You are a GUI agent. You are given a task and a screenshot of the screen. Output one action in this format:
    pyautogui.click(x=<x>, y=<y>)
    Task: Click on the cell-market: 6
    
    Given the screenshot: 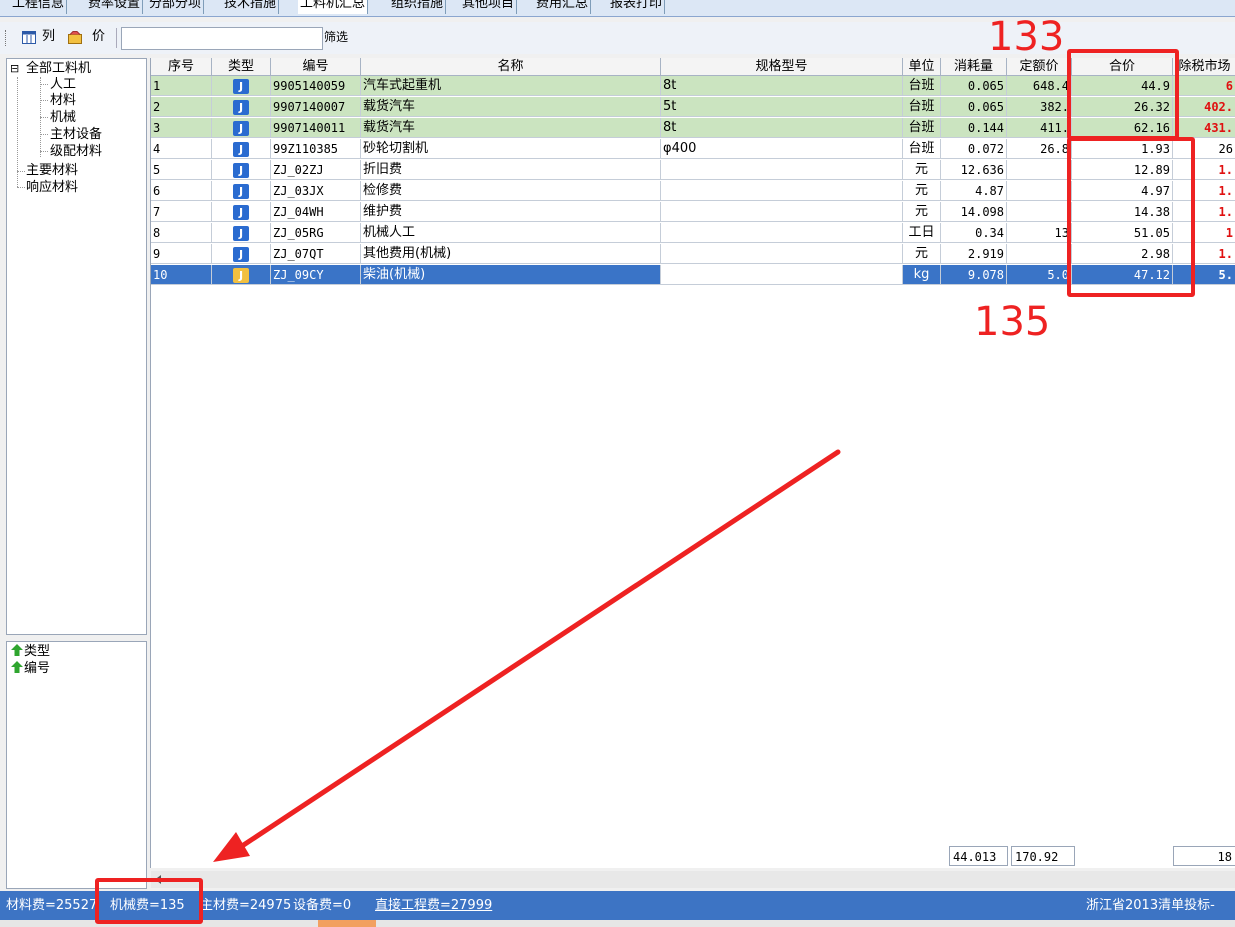 What is the action you would take?
    pyautogui.click(x=1204, y=86)
    